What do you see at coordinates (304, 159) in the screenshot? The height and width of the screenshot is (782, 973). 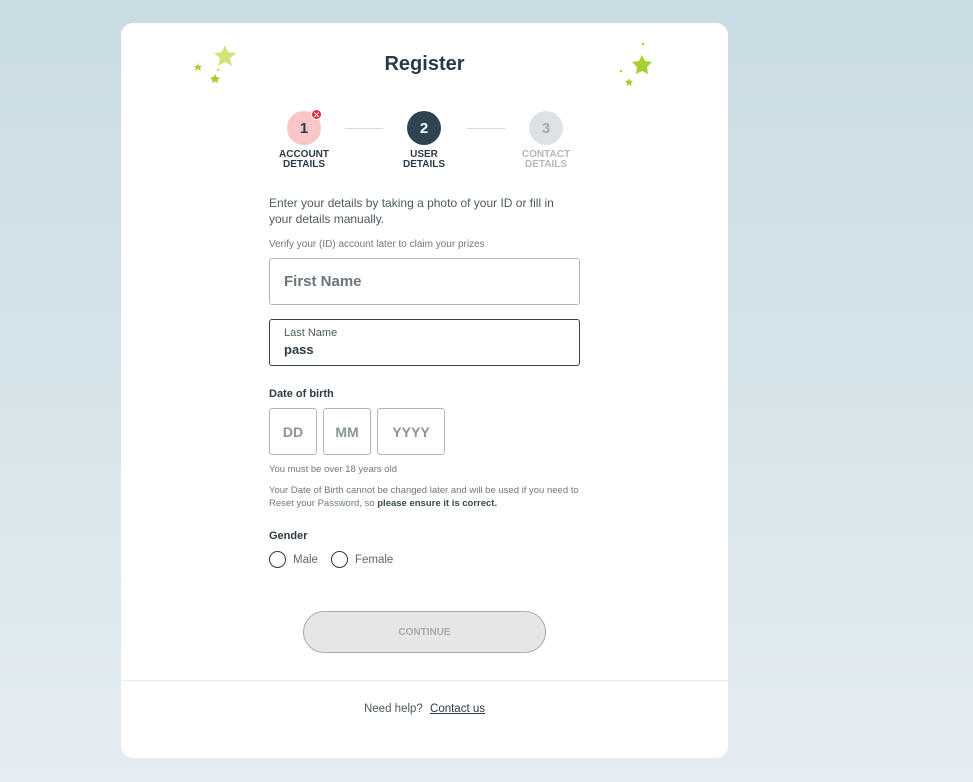 I see `step-label: ACCOUNT DETAILS` at bounding box center [304, 159].